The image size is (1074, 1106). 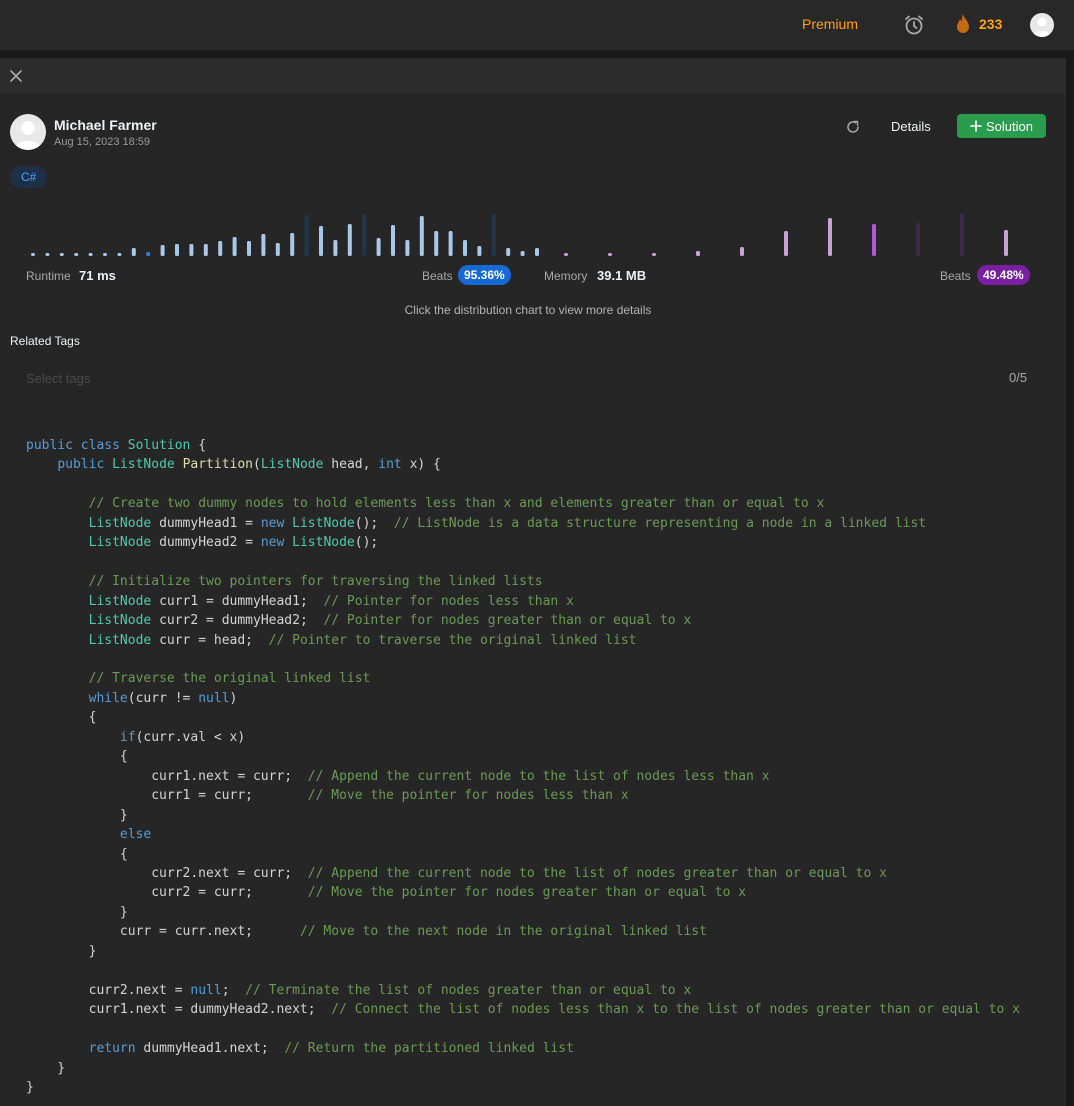 I want to click on author-avatar-icon, so click(x=28, y=135).